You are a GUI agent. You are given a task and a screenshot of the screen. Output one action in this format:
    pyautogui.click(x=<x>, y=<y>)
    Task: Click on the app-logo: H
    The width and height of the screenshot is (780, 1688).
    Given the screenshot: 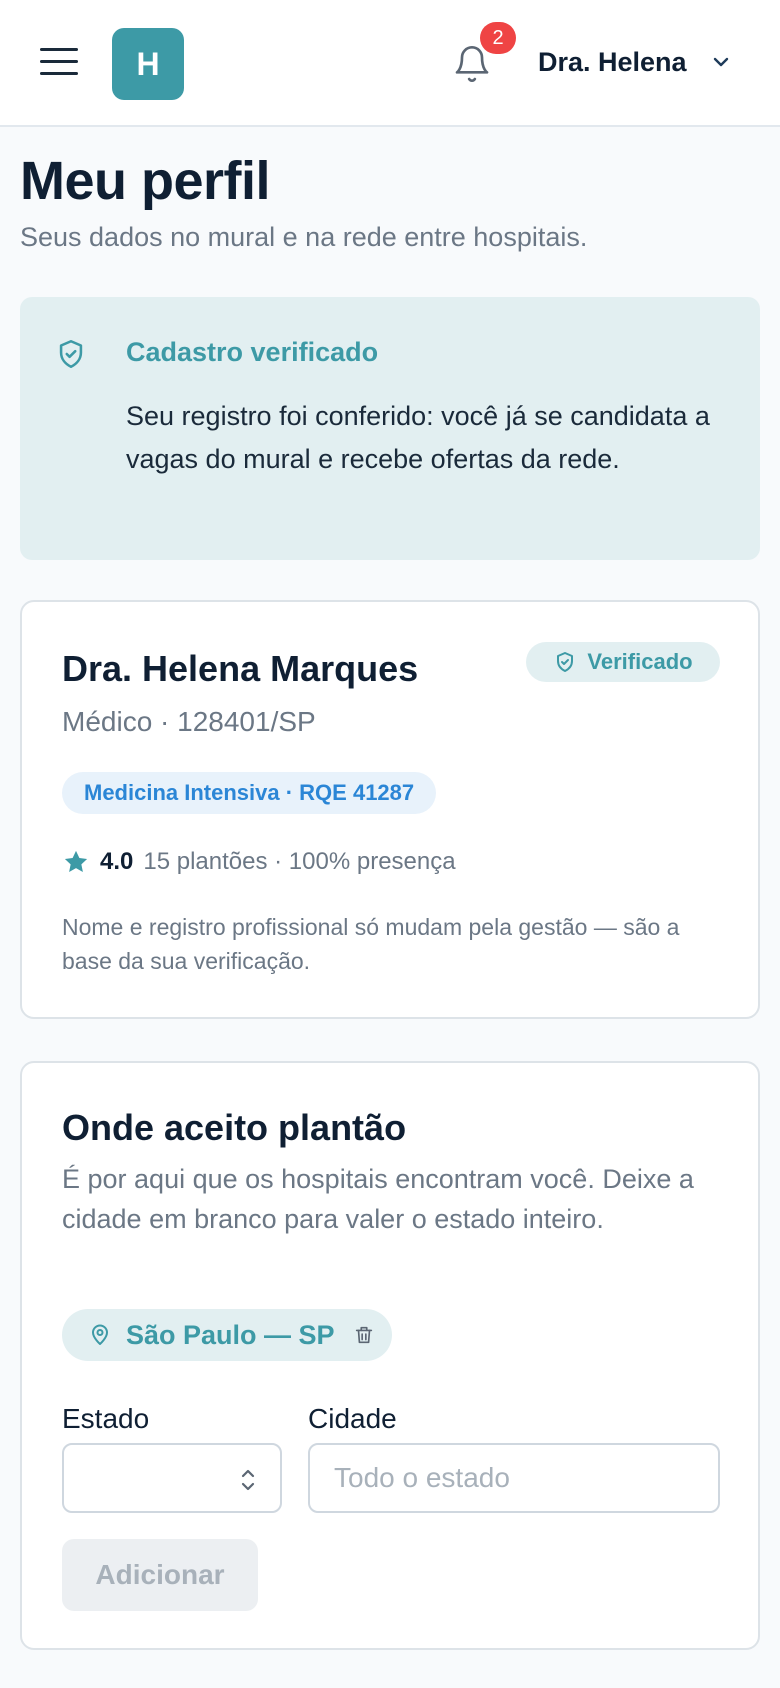 What is the action you would take?
    pyautogui.click(x=148, y=64)
    